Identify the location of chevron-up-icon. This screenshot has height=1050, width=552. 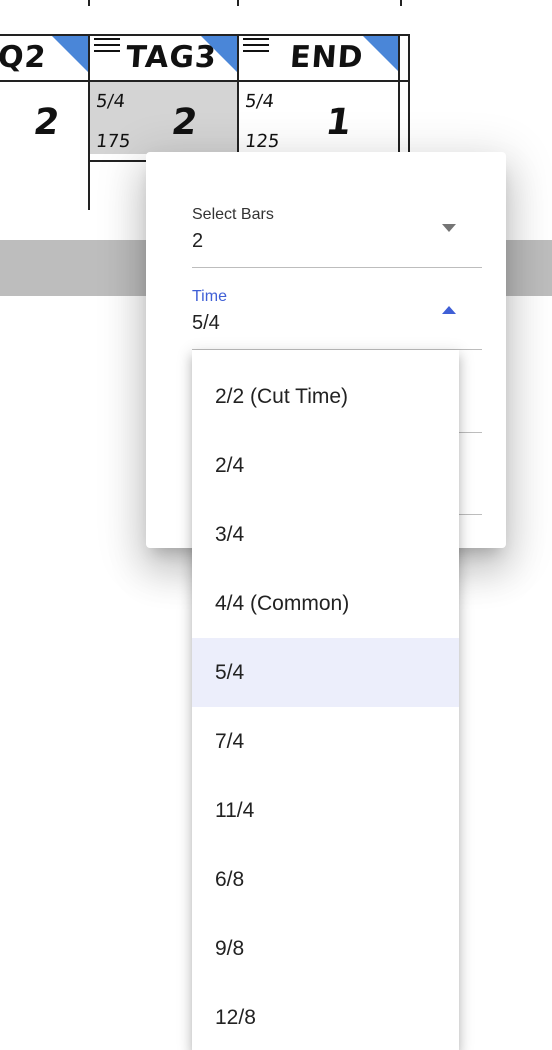
(449, 310).